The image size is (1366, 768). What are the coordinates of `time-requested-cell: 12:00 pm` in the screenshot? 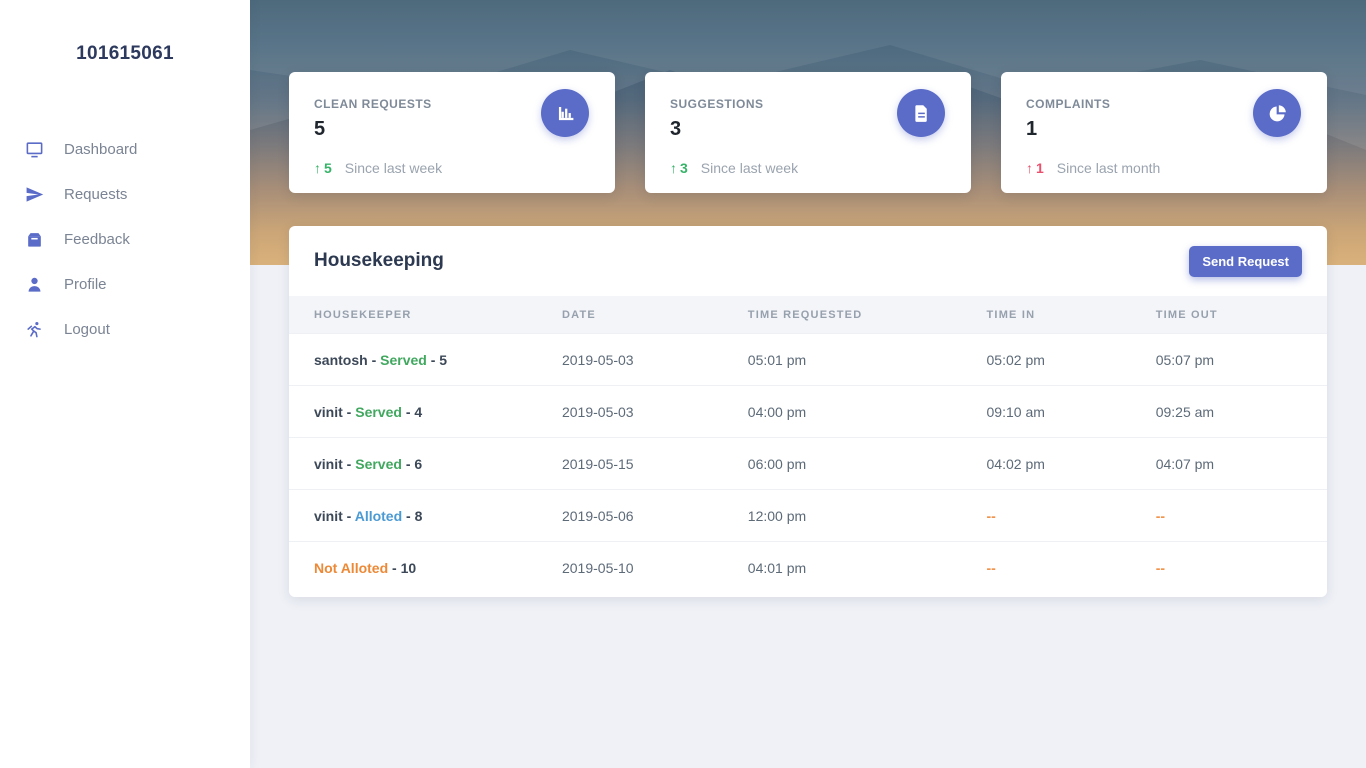 It's located at (867, 515).